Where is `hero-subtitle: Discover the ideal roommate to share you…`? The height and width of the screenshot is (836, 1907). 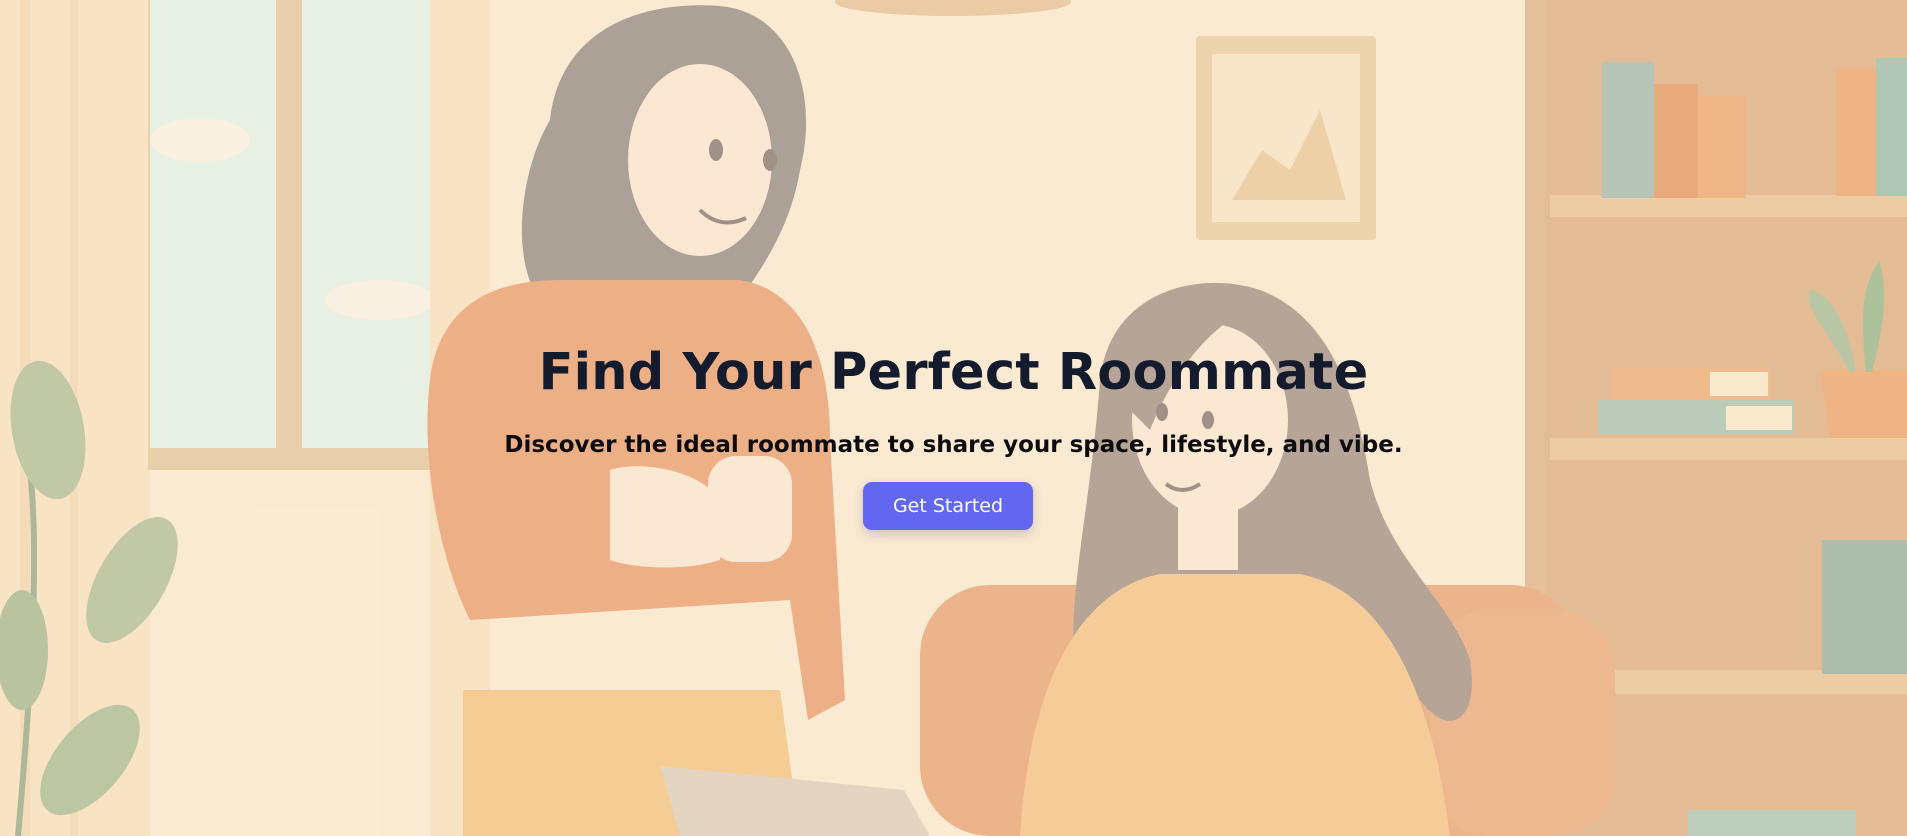 hero-subtitle: Discover the ideal roommate to share you… is located at coordinates (953, 445).